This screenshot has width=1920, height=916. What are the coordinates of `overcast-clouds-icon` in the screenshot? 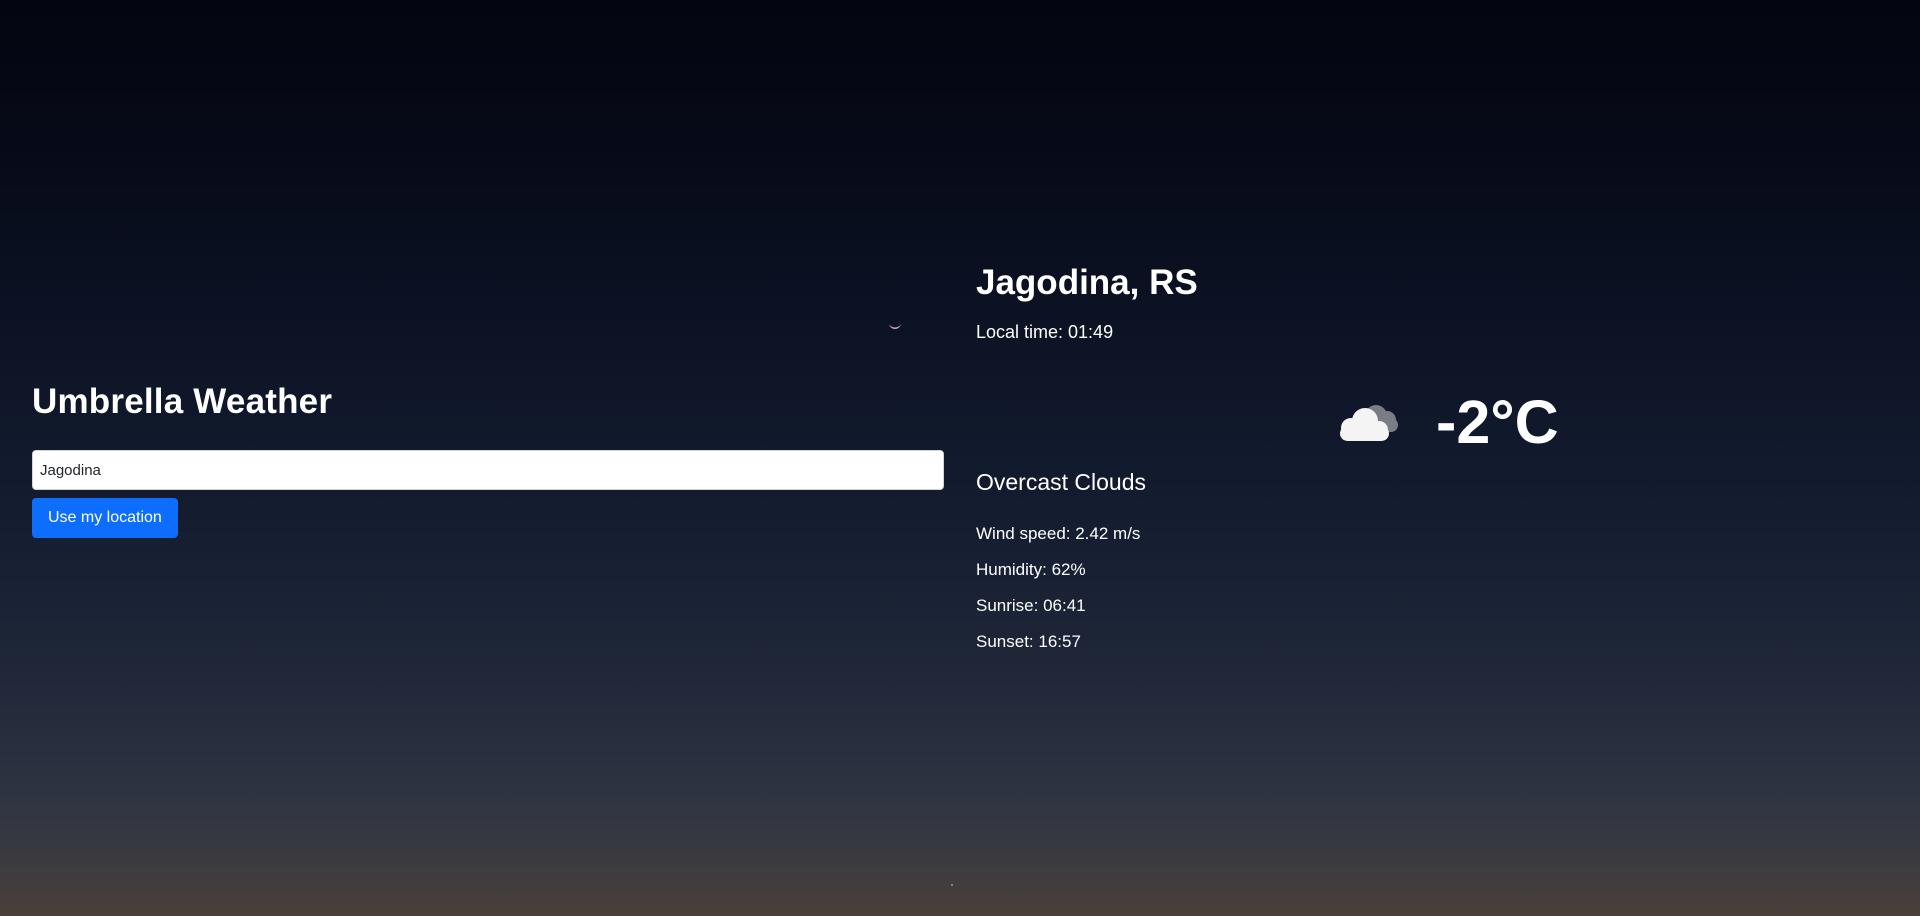 It's located at (1369, 423).